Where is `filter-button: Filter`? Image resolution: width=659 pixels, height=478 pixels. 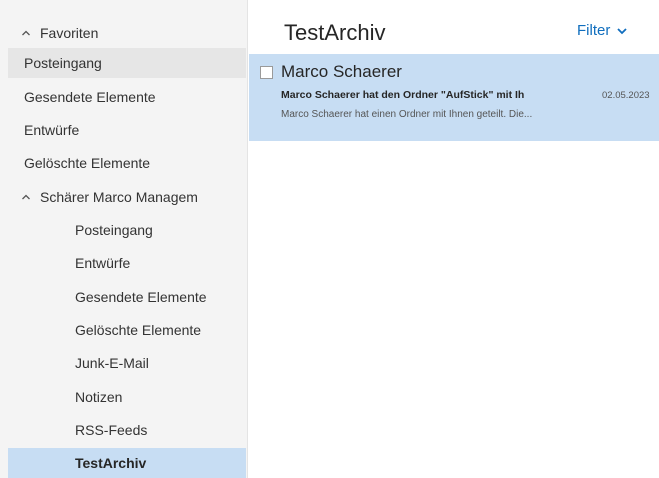
filter-button: Filter is located at coordinates (602, 30).